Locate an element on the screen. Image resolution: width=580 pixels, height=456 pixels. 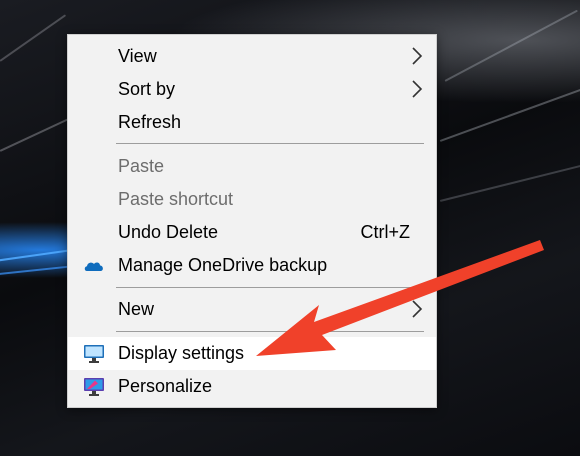
menu-item-paste-shortcut: Paste shortcut is located at coordinates (252, 199).